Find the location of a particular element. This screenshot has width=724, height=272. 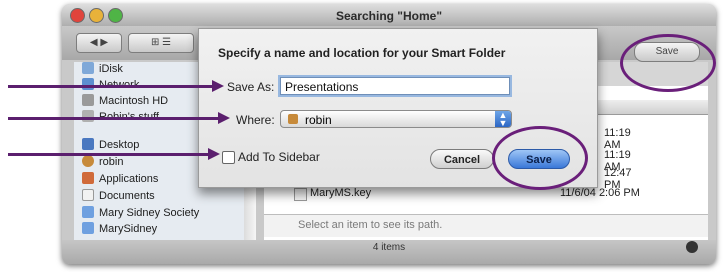

keynote-file-icon is located at coordinates (300, 194).